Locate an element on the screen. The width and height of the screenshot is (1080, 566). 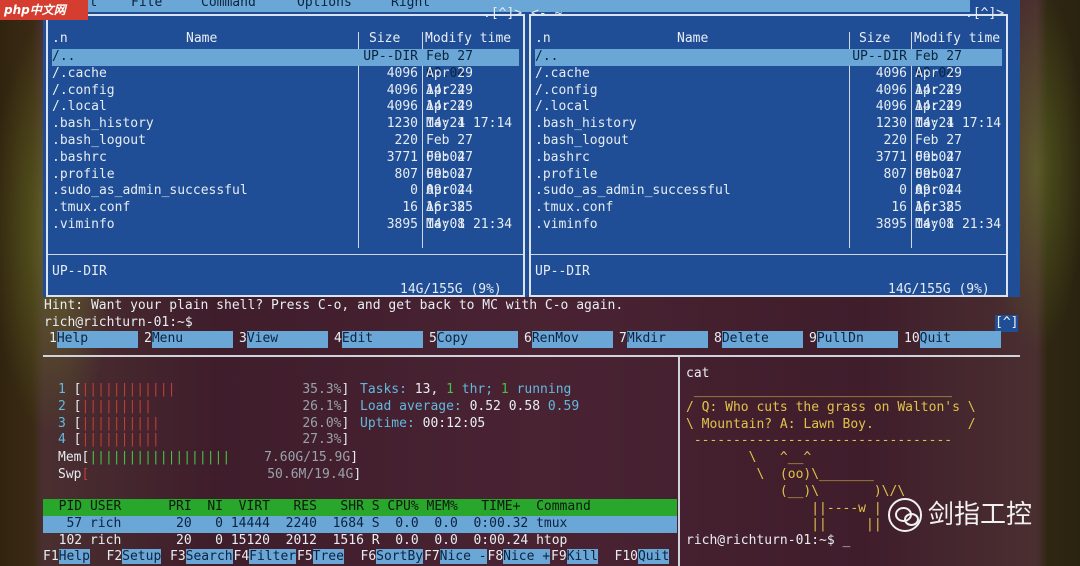
load-average-line: Load average: 0.52 0.58 0.59 is located at coordinates (470, 406).